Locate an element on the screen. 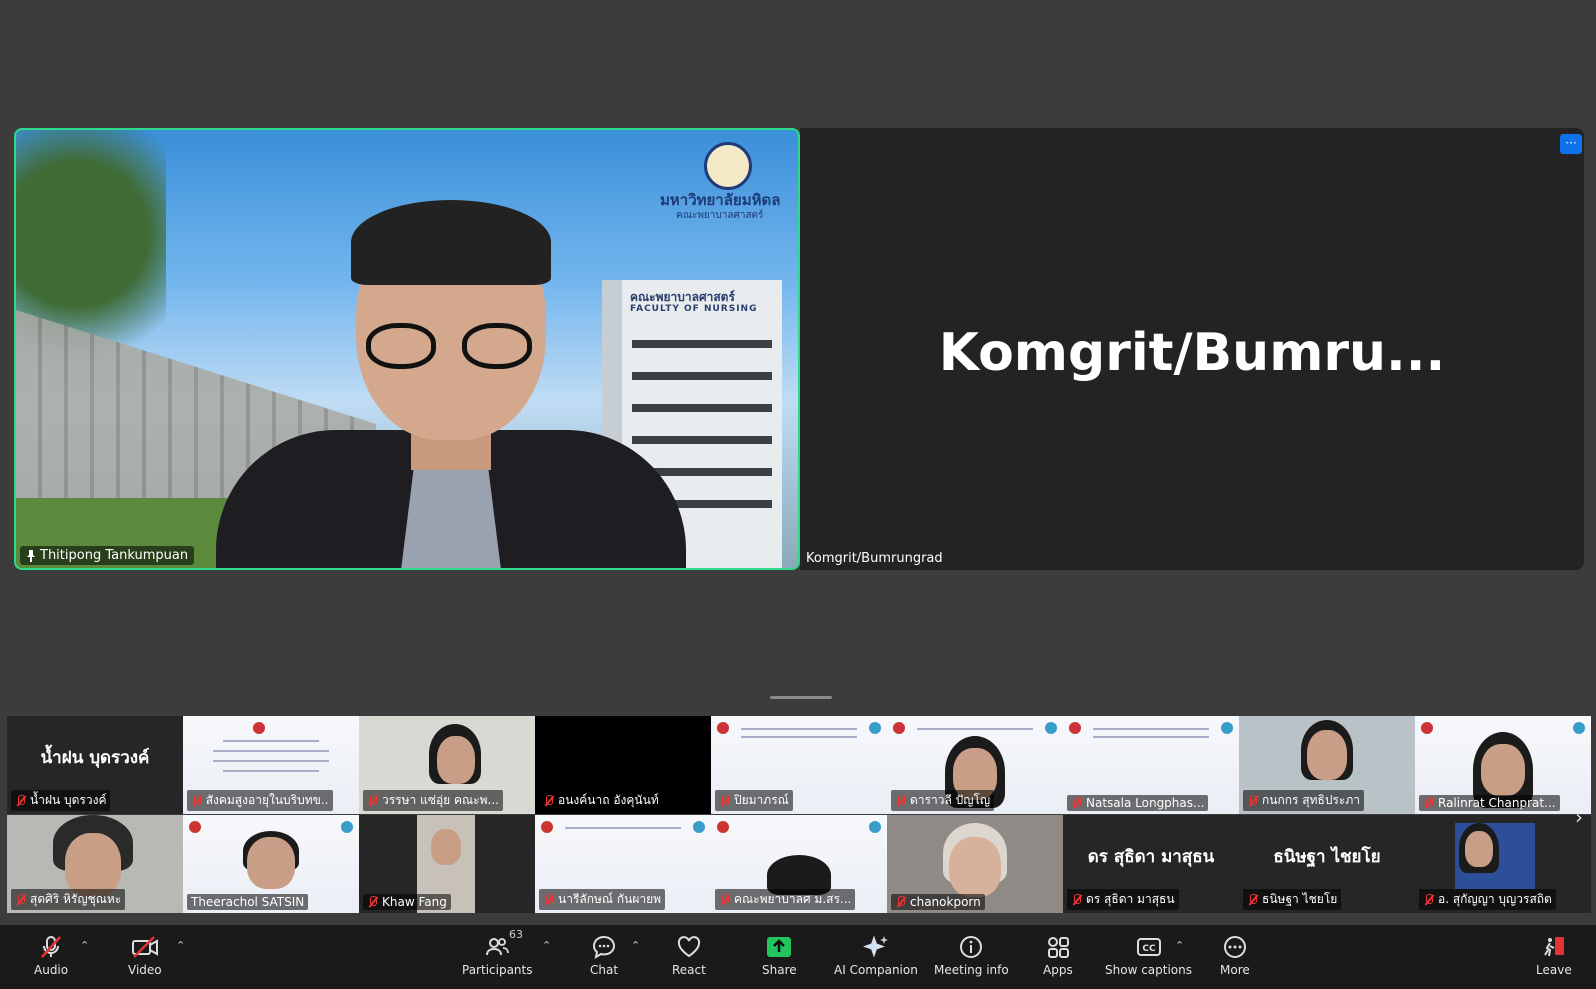 Image resolution: width=1596 pixels, height=989 pixels. participants-options-chevron-icon: ⌃ is located at coordinates (546, 945).